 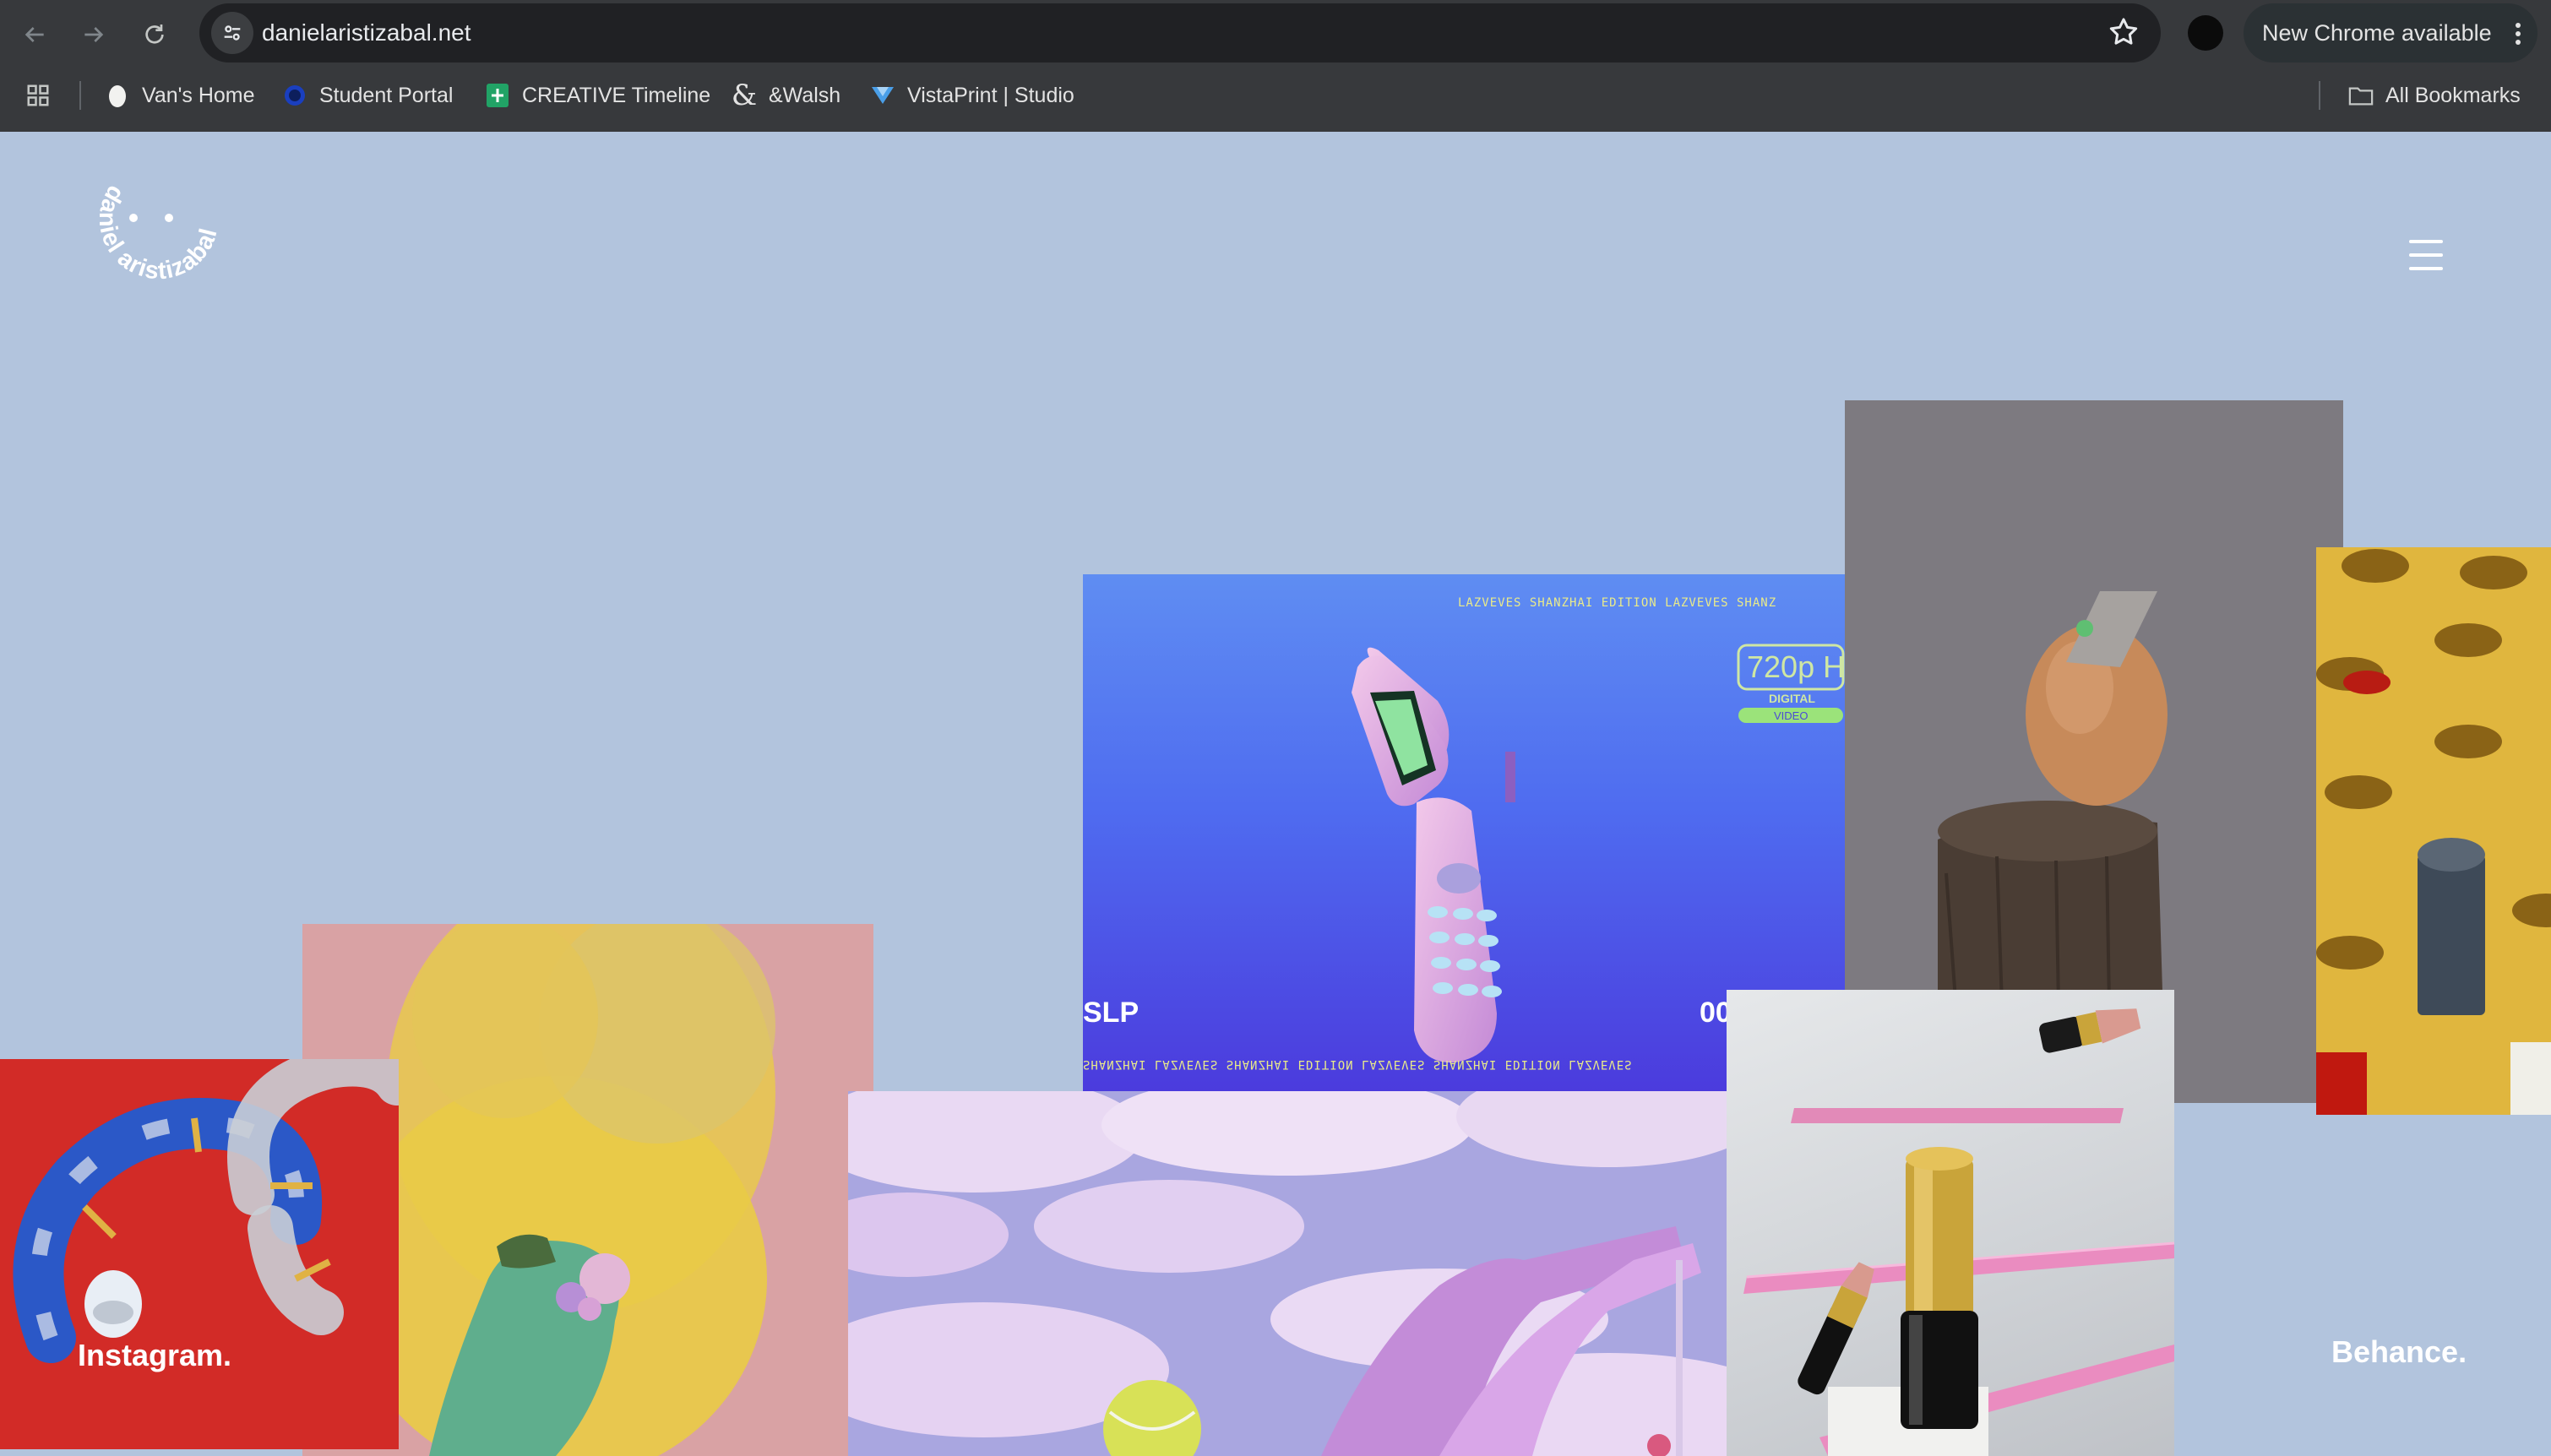 What do you see at coordinates (158, 233) in the screenshot?
I see `logo-text: daniel aristizabal` at bounding box center [158, 233].